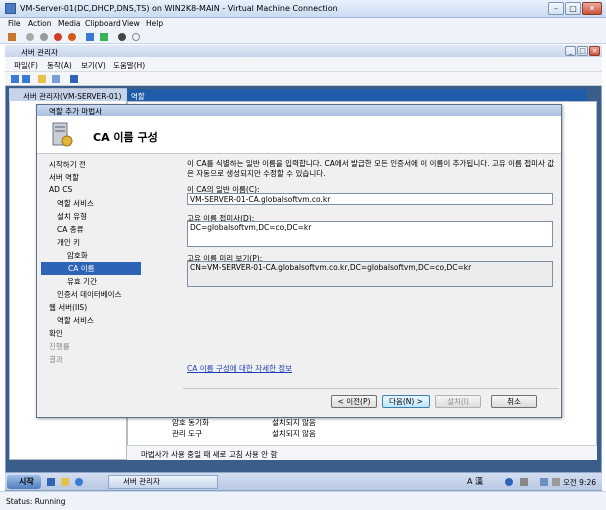 The height and width of the screenshot is (510, 606). Describe the element at coordinates (60, 189) in the screenshot. I see `nav-step: AD CS` at that location.